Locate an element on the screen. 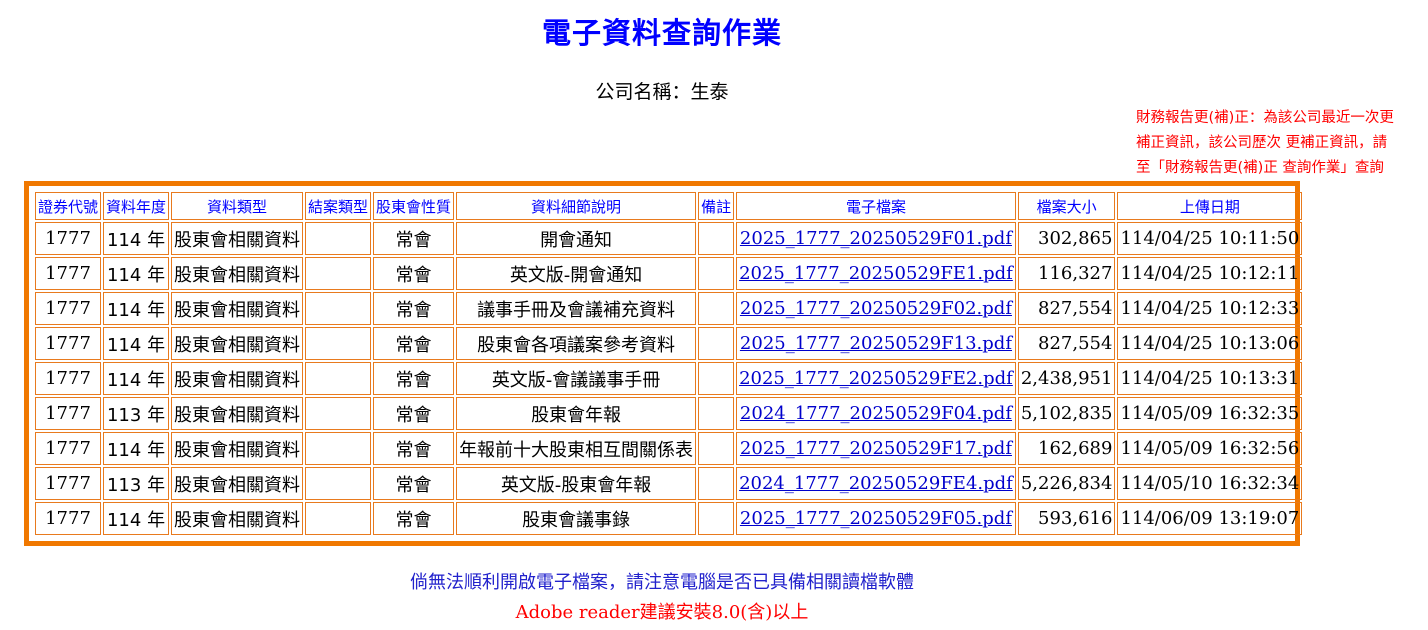 Image resolution: width=1428 pixels, height=630 pixels. cell-upload-date: 114/06/09 13:19:07 is located at coordinates (1210, 518).